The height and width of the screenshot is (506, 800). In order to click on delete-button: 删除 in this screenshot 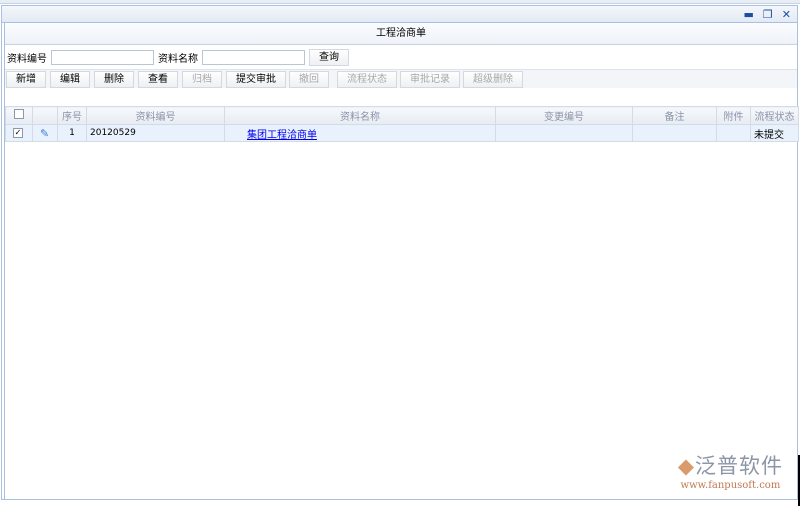, I will do `click(114, 79)`.